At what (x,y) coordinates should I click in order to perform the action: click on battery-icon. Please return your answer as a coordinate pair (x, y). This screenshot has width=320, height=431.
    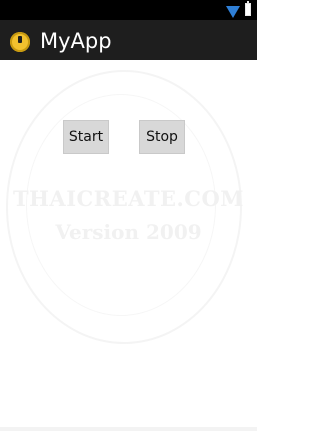
    Looking at the image, I should click on (248, 9).